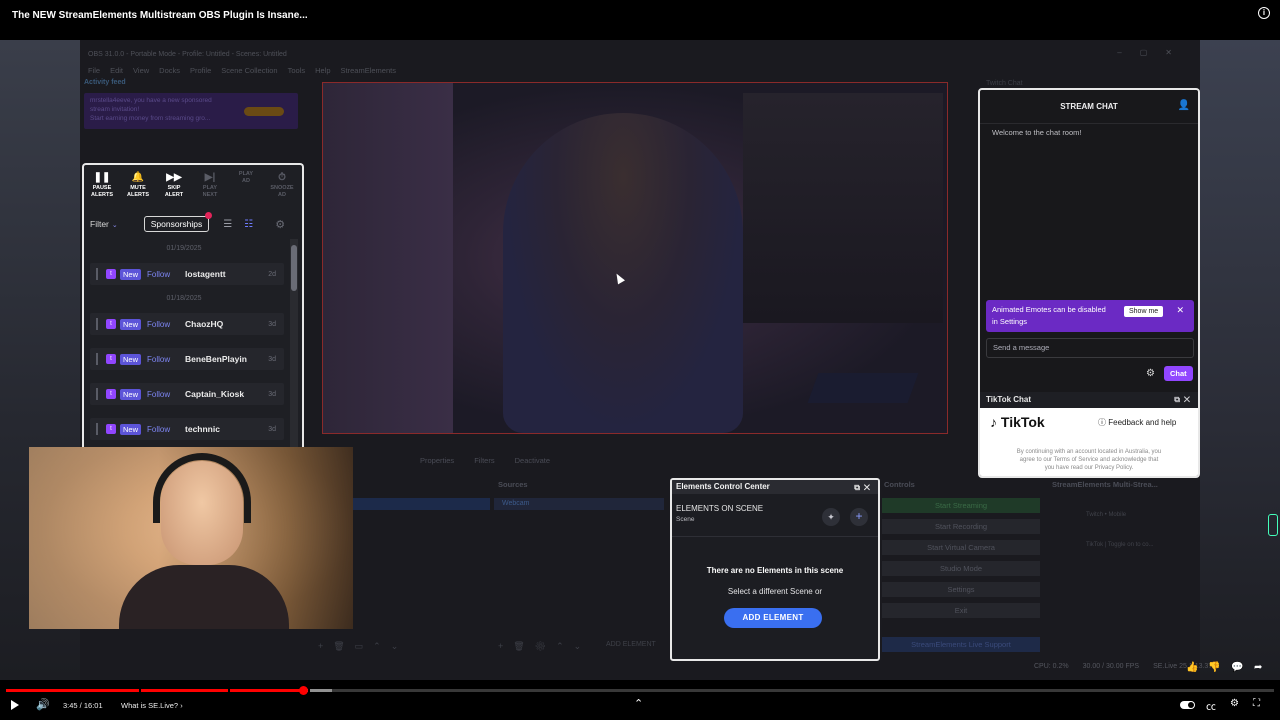 The width and height of the screenshot is (1280, 720). I want to click on obs-menu-item: Tools, so click(297, 71).